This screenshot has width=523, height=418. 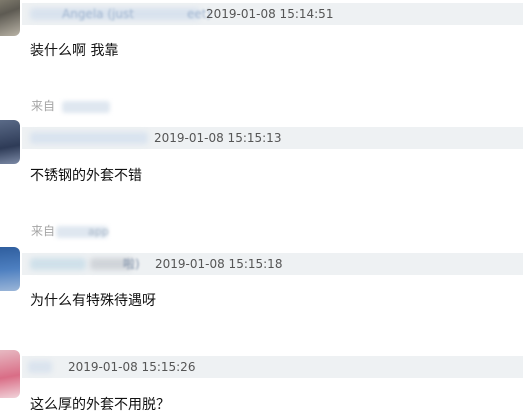 I want to click on source-name-blurred, so click(x=86, y=107).